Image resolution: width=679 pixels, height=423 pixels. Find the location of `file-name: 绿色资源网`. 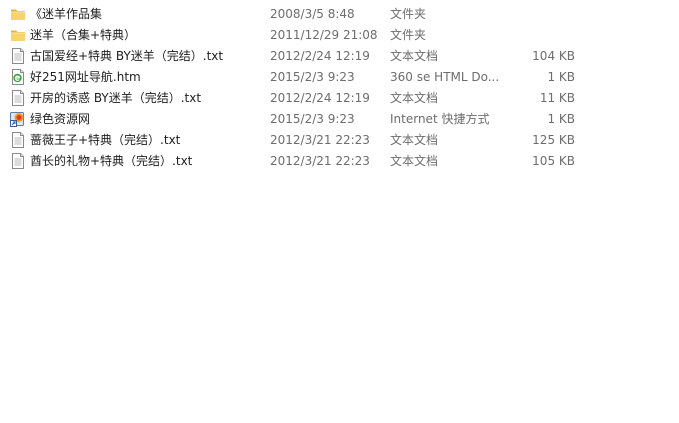

file-name: 绿色资源网 is located at coordinates (60, 119).